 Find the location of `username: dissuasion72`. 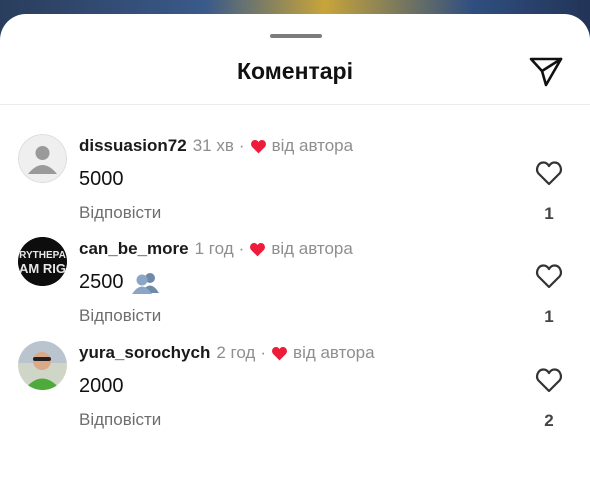

username: dissuasion72 is located at coordinates (133, 146).